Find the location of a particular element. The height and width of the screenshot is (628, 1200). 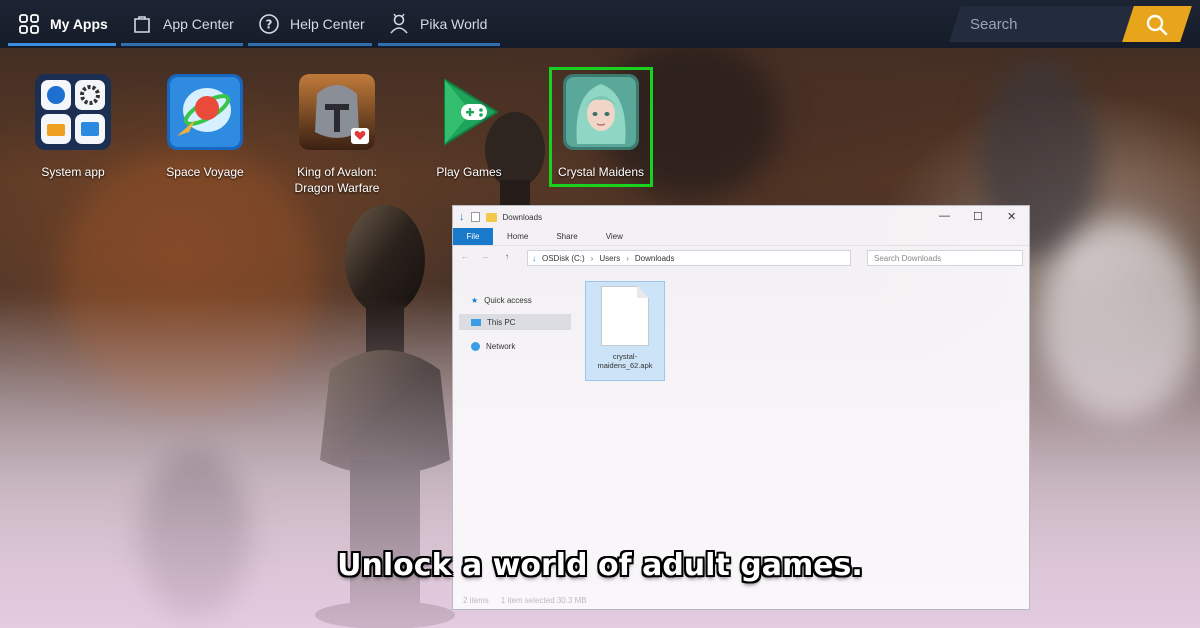

app-king-of-avalon: King of Avalon: Dragon Warfare is located at coordinates (337, 132).